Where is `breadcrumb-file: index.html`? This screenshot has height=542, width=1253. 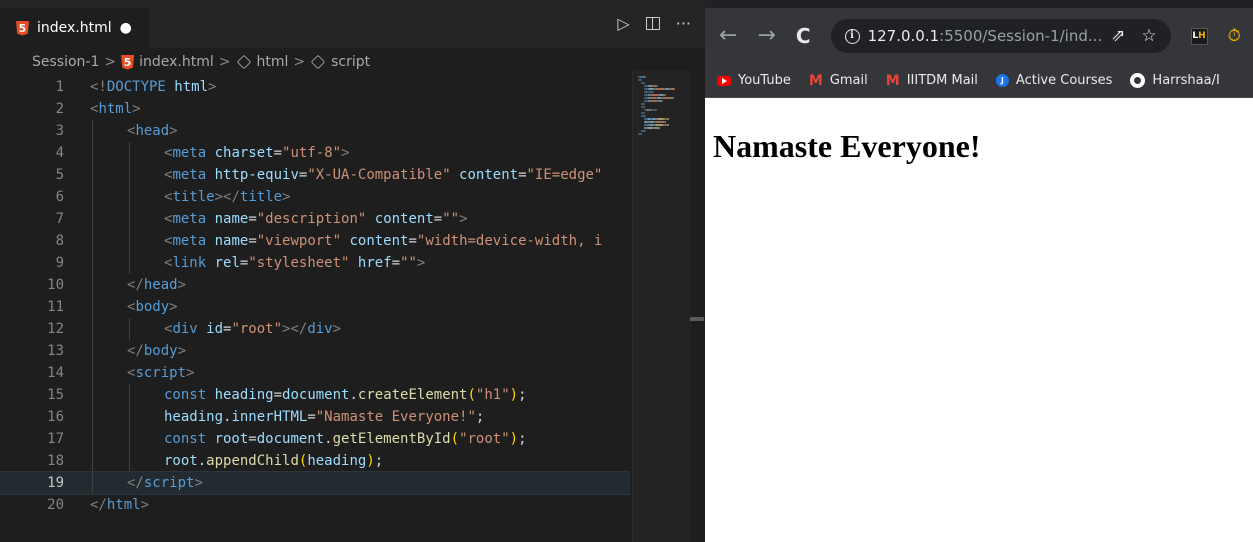 breadcrumb-file: index.html is located at coordinates (176, 62).